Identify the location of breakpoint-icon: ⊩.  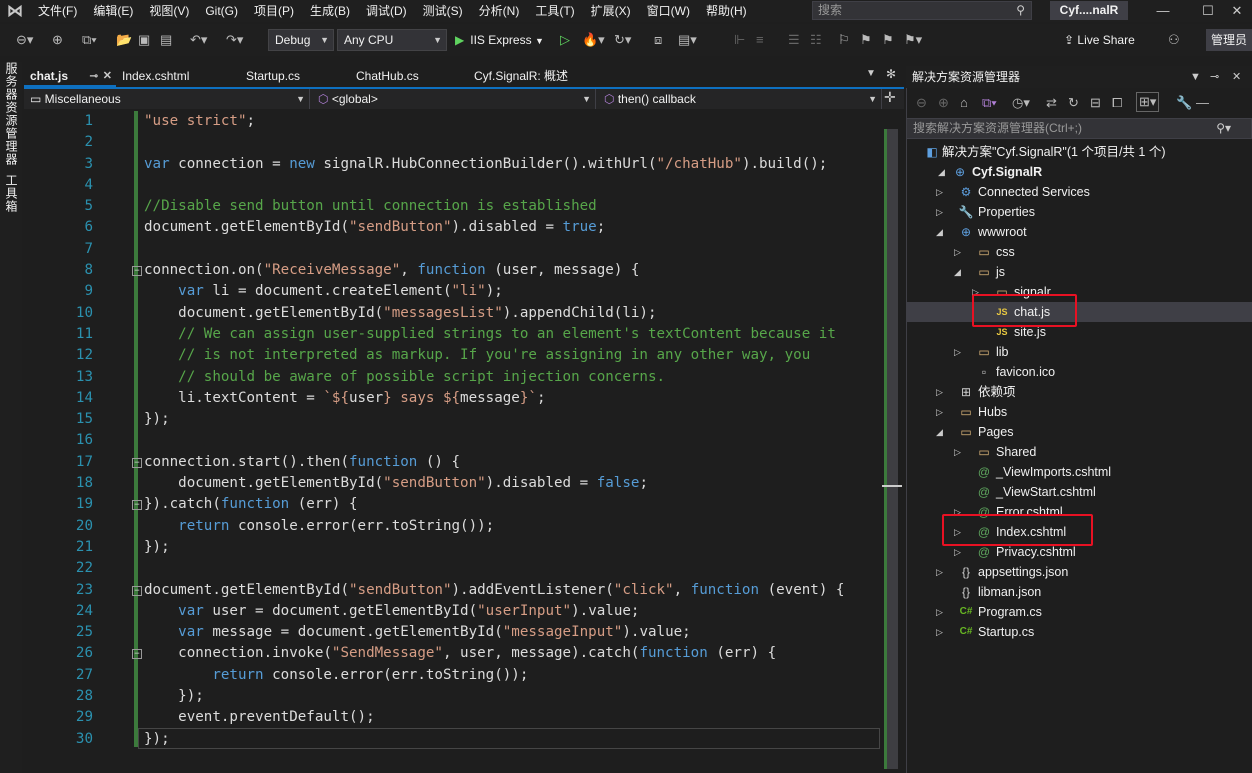
(739, 40).